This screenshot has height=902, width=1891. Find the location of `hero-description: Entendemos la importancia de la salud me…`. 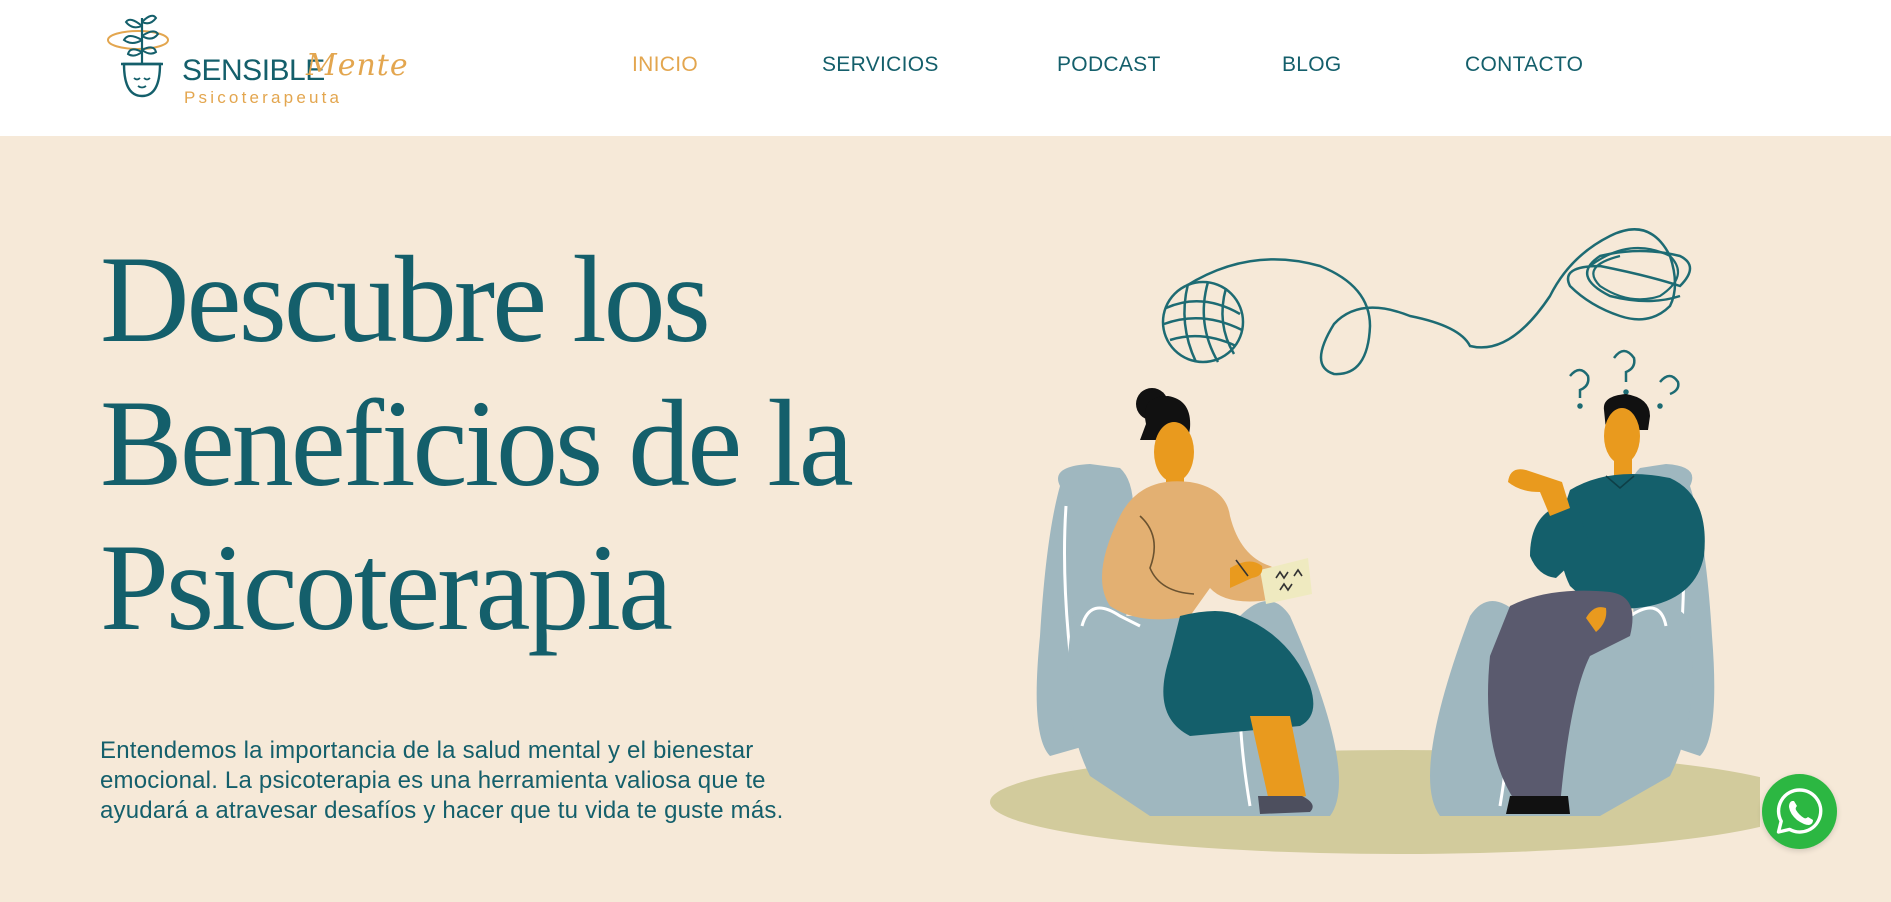

hero-description: Entendemos la importancia de la salud me… is located at coordinates (500, 781).